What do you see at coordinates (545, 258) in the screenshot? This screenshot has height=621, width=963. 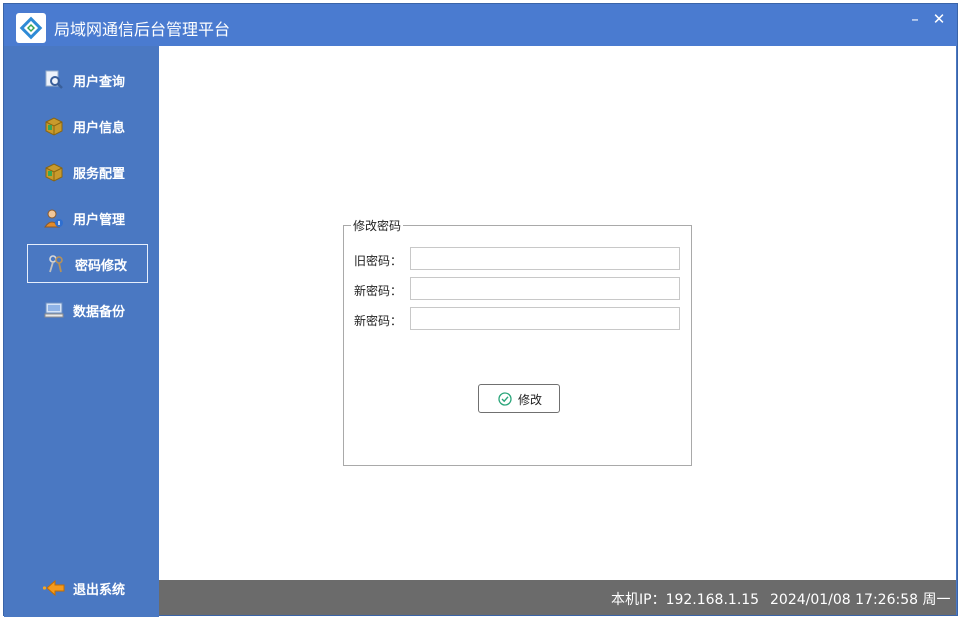 I see `old-password-field` at bounding box center [545, 258].